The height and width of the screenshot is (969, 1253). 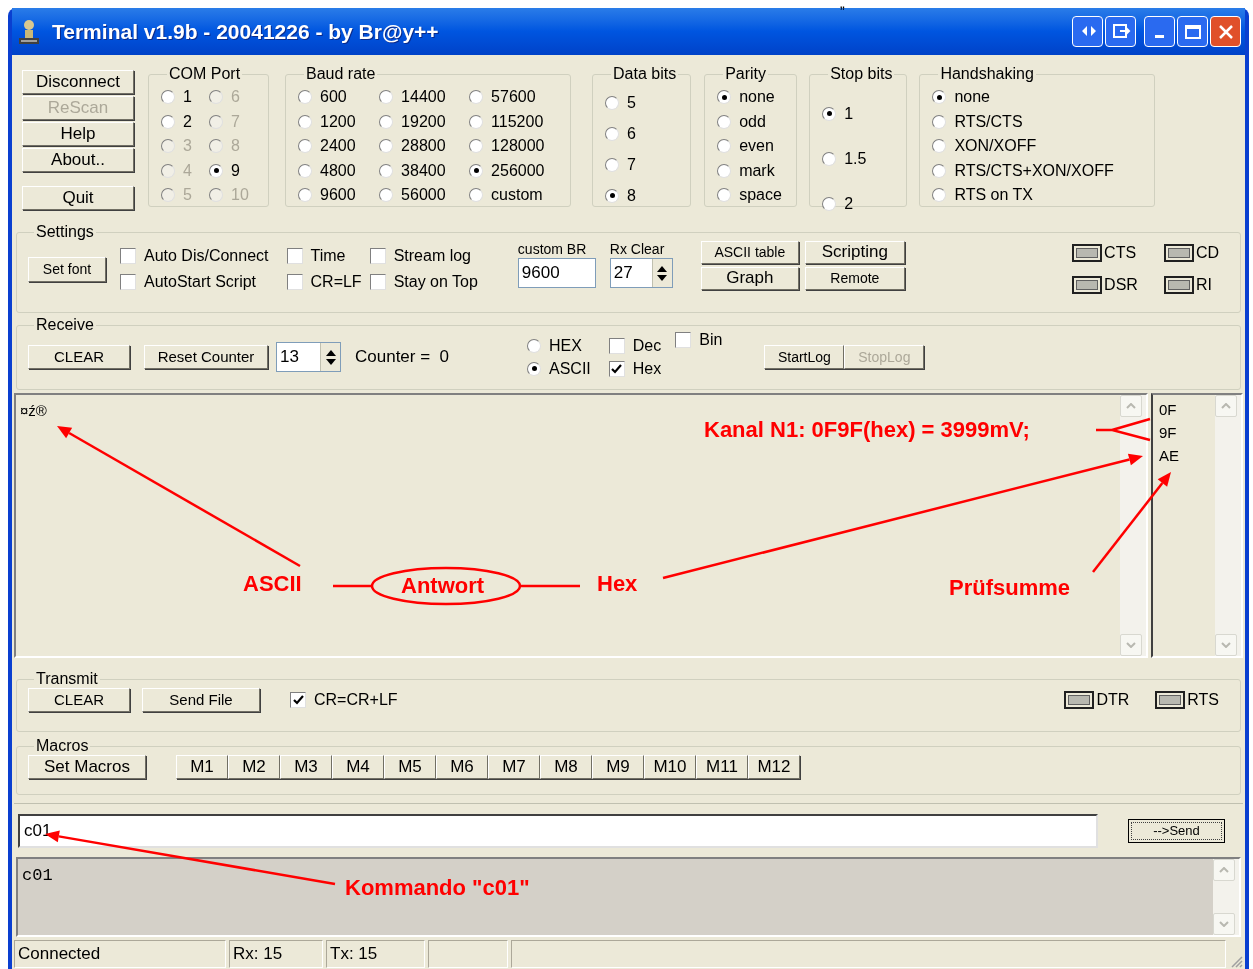 What do you see at coordinates (37, 875) in the screenshot?
I see `sent-text: c01` at bounding box center [37, 875].